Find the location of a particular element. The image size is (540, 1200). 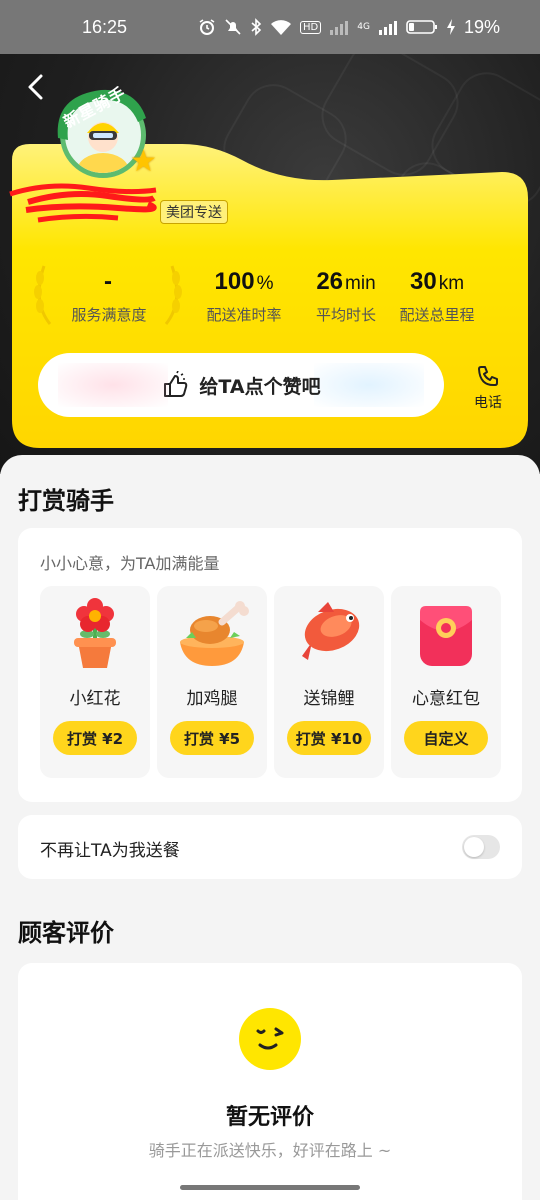

status-icons: HD 4G 19% is located at coordinates (349, 27).